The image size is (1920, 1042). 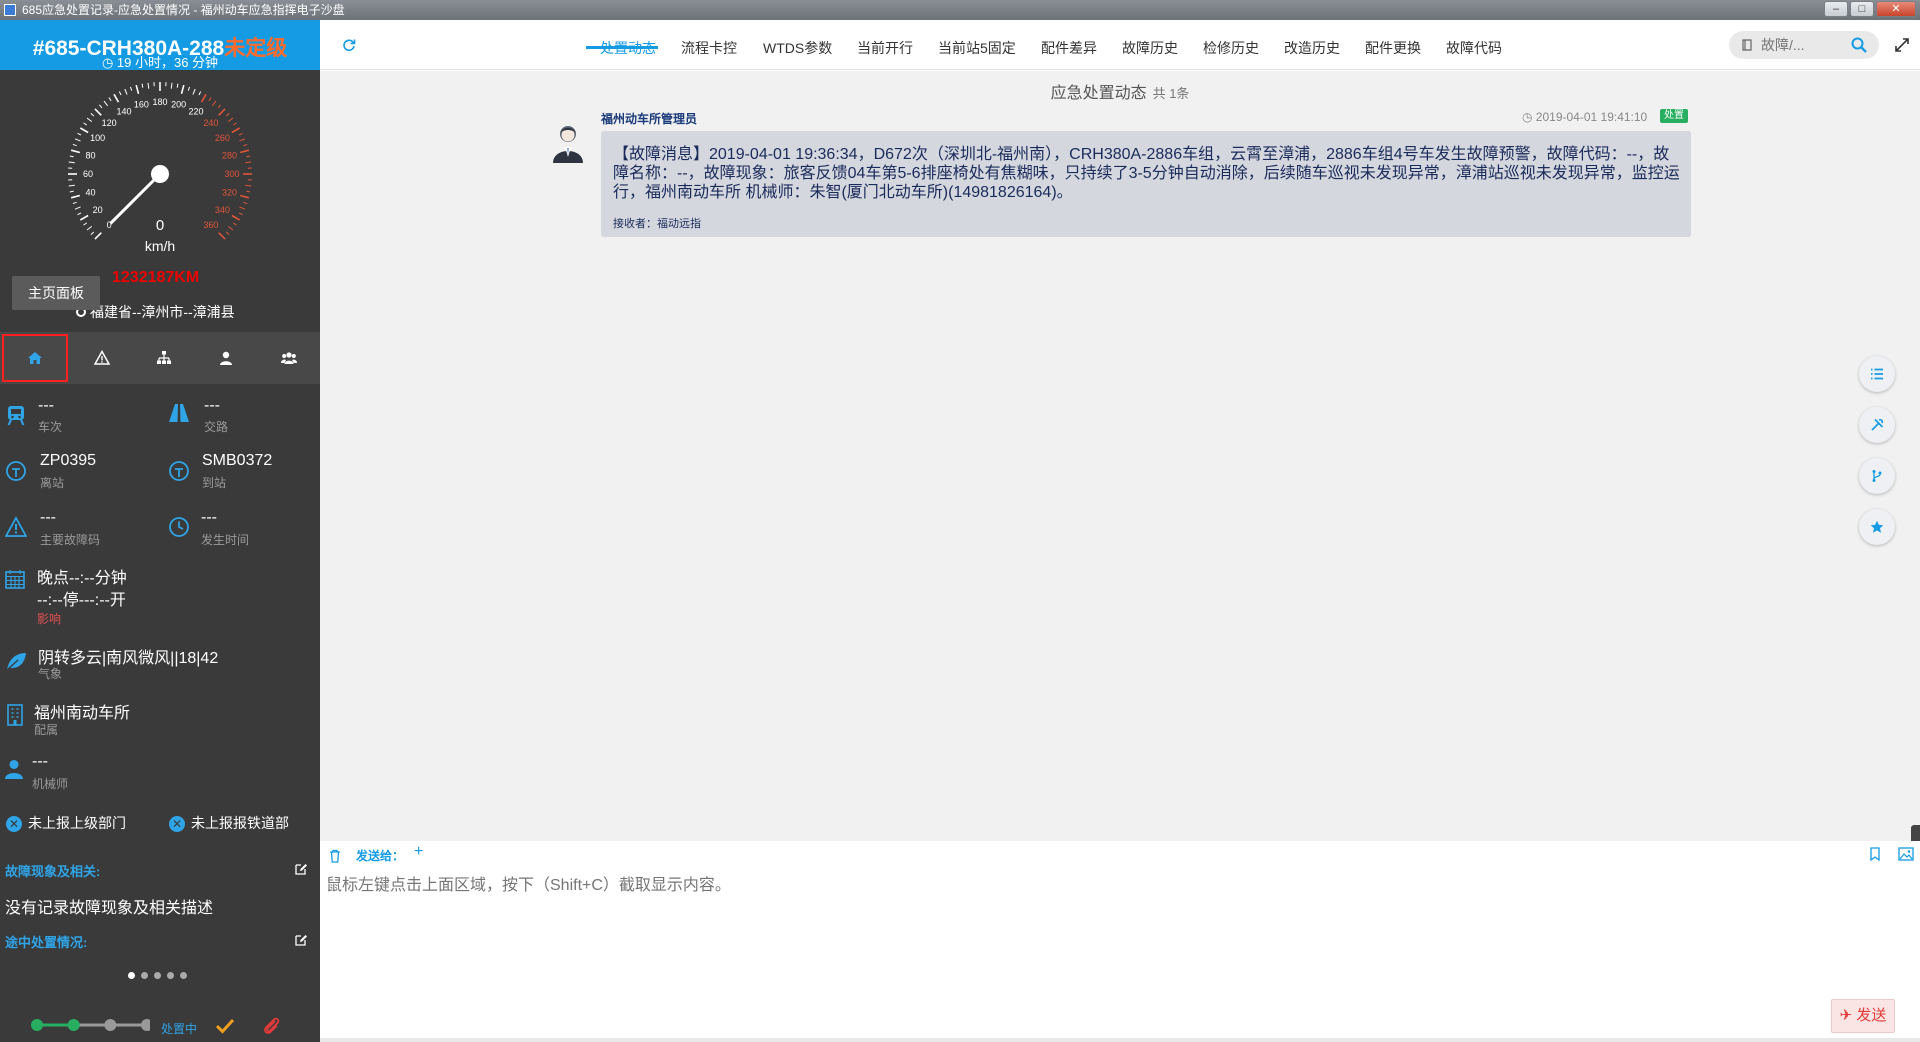 I want to click on speedometer-tick-label: 100, so click(x=97, y=138).